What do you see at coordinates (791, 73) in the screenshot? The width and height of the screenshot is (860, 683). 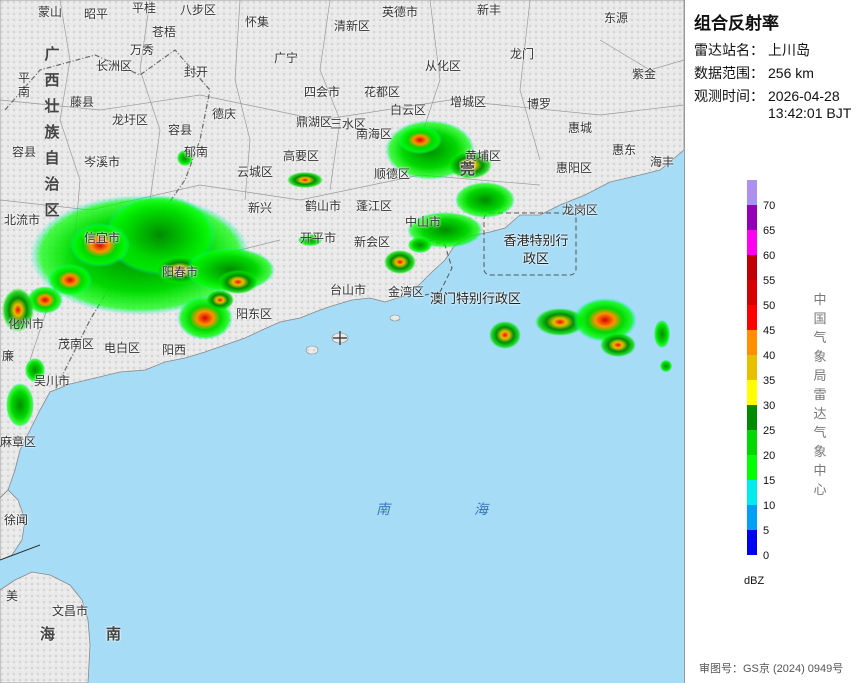 I see `range-value: 256 km` at bounding box center [791, 73].